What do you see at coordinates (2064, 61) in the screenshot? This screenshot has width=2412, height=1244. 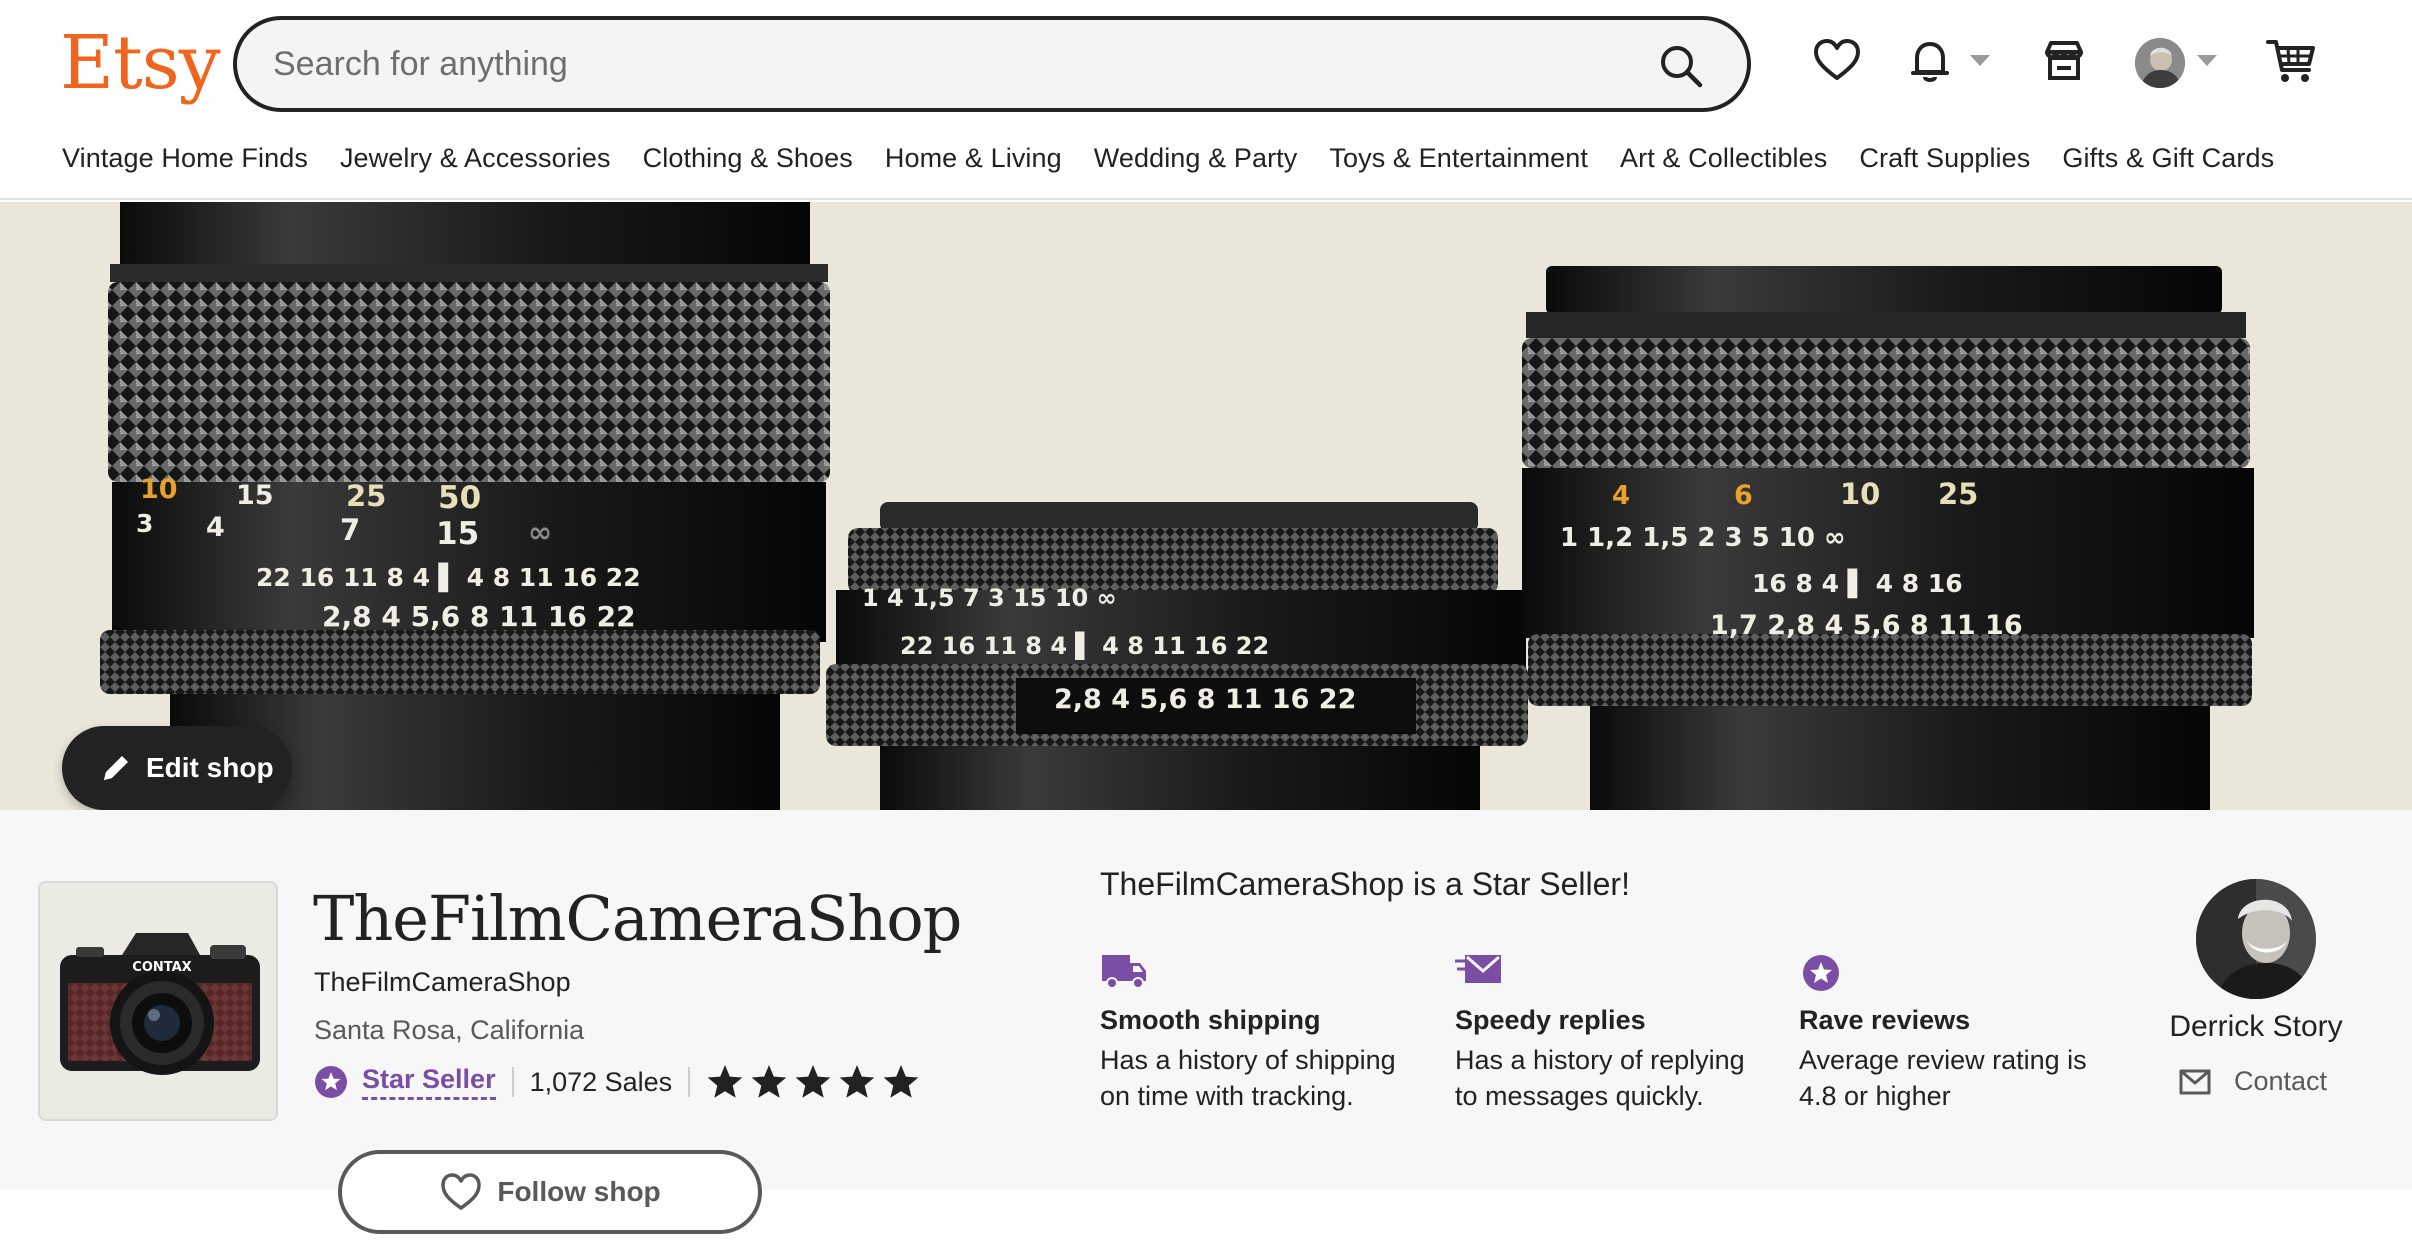 I see `shop-manager-icon` at bounding box center [2064, 61].